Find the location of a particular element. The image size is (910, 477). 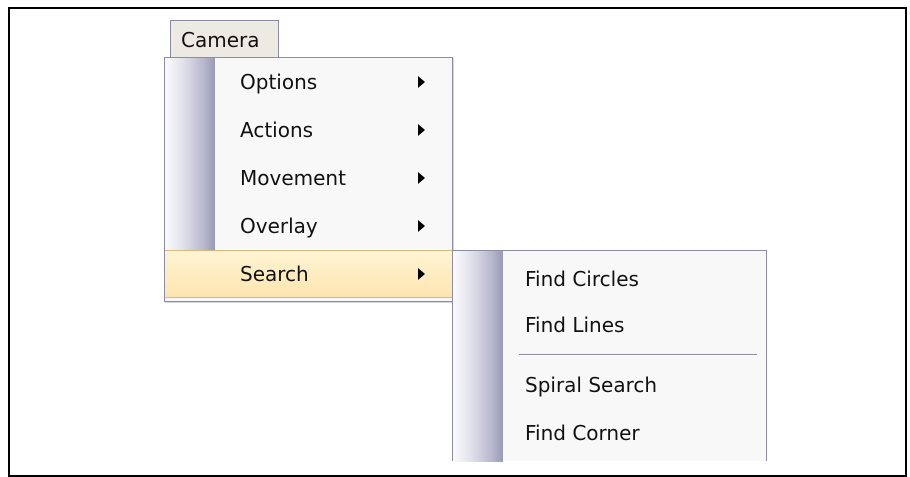

menubar-item-camera: Camera is located at coordinates (224, 39).